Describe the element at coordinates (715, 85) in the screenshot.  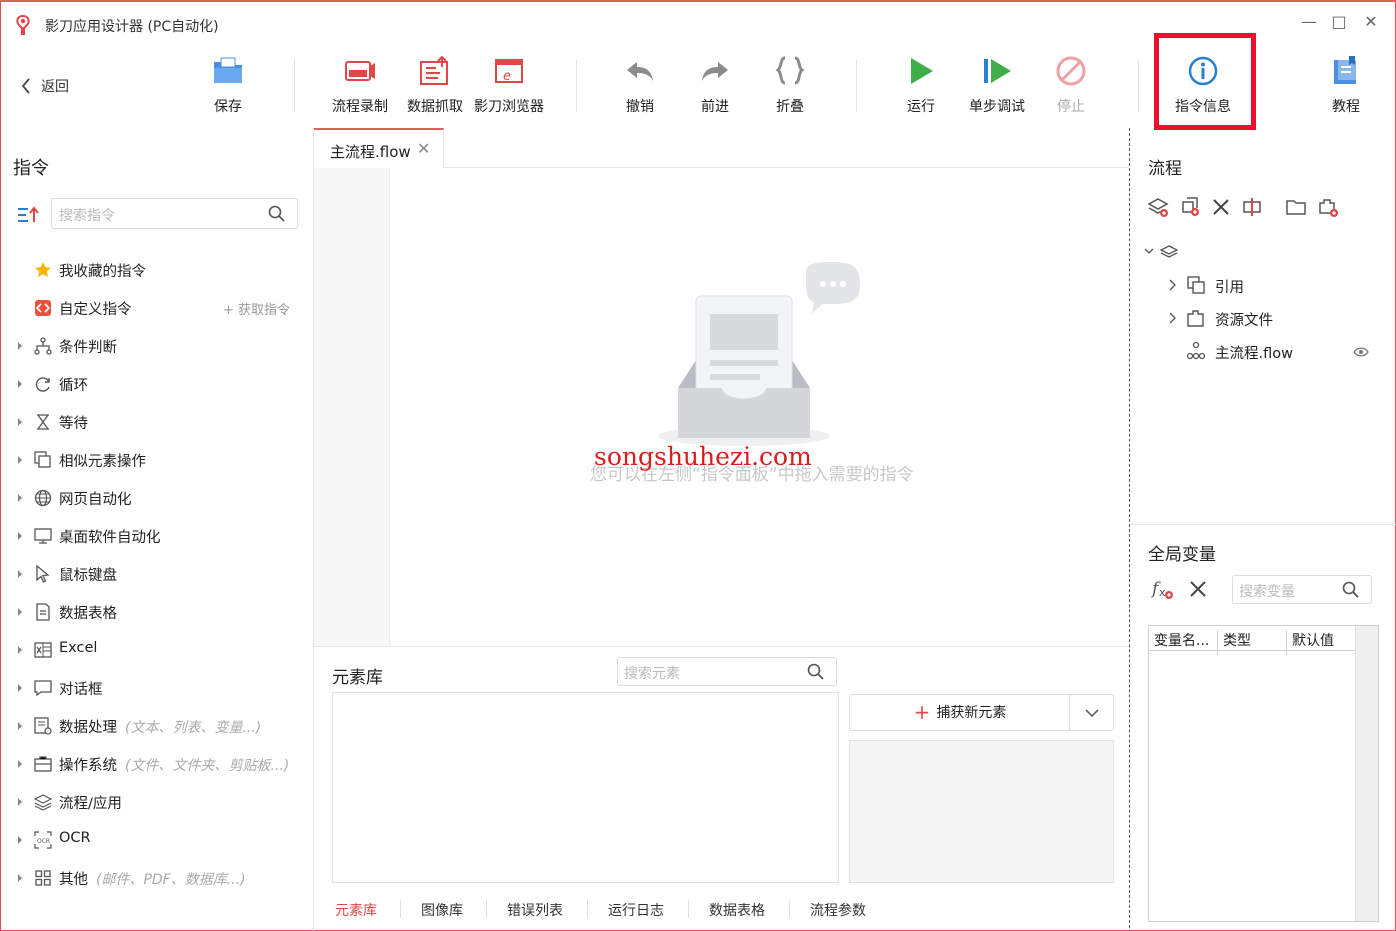
I see `redo-button: 前进` at that location.